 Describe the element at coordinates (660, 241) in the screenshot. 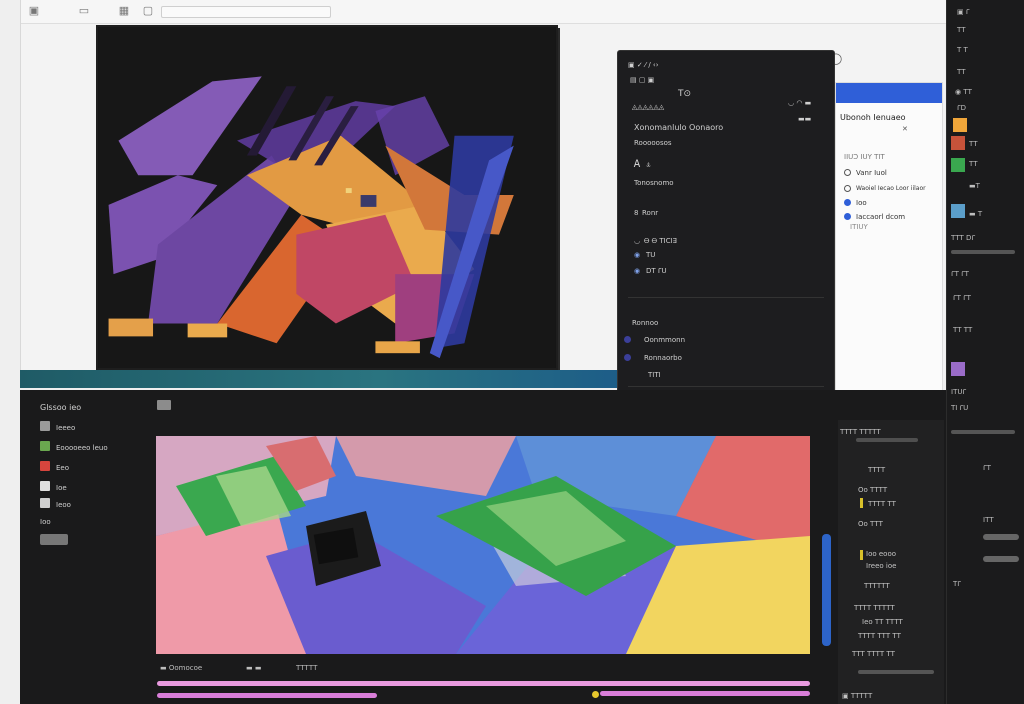

I see `list-item-label: Ꮎ Ꮎ ꓔꓲꓚꓲꓱ` at that location.